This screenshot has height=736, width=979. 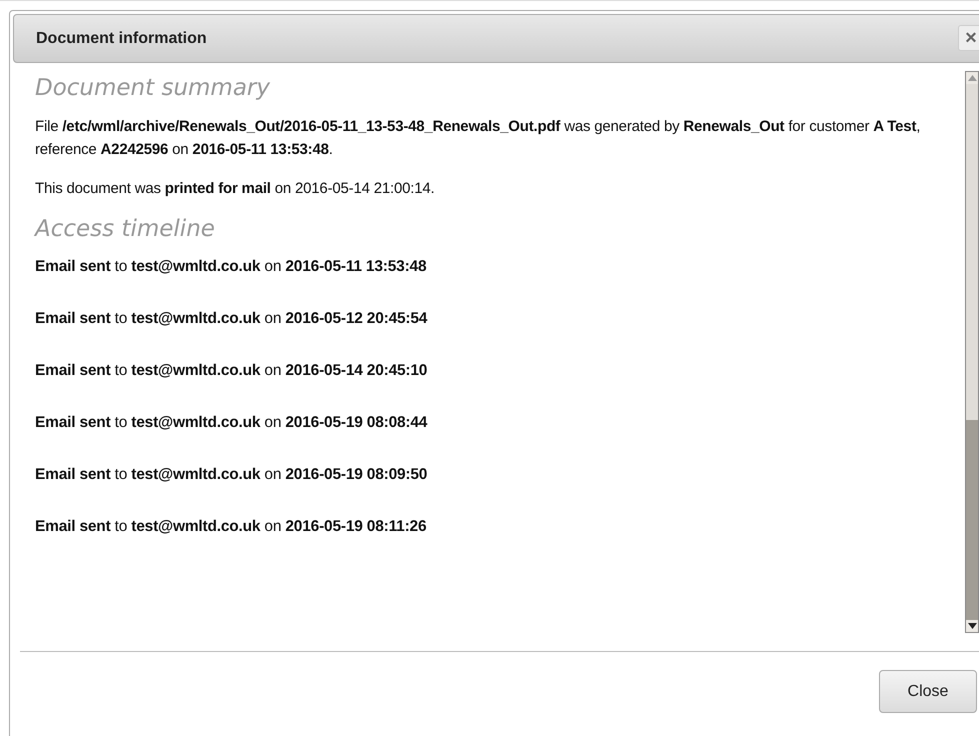 I want to click on timeline-entry: Email sent to test@wmltd.co.uk on 2016-05-19 08:08:44, so click(x=231, y=423).